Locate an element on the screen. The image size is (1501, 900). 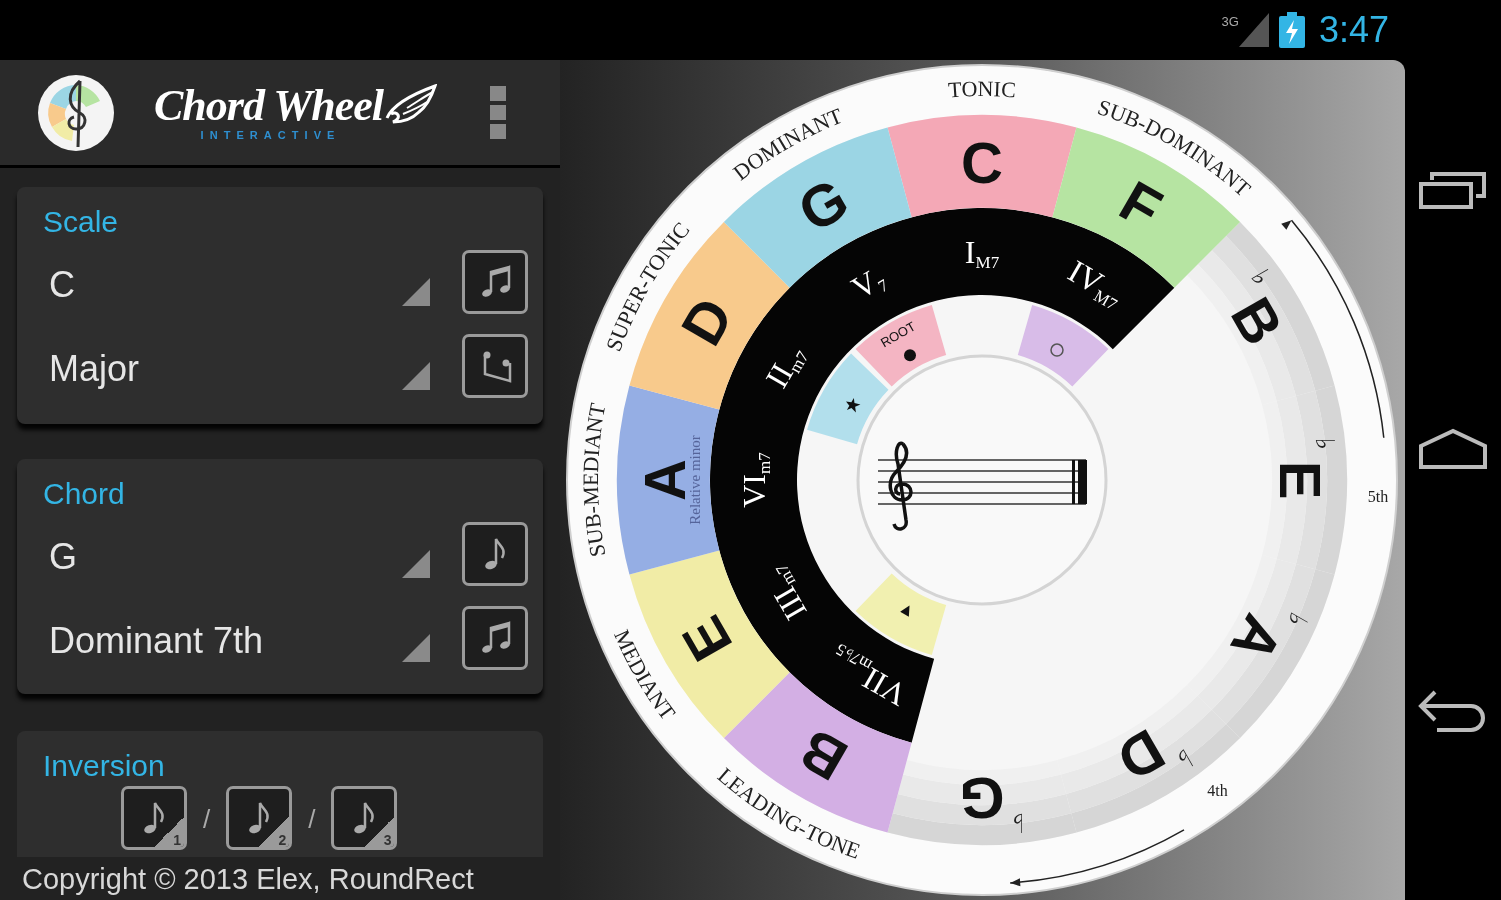
section-title: Inversion is located at coordinates (104, 766).